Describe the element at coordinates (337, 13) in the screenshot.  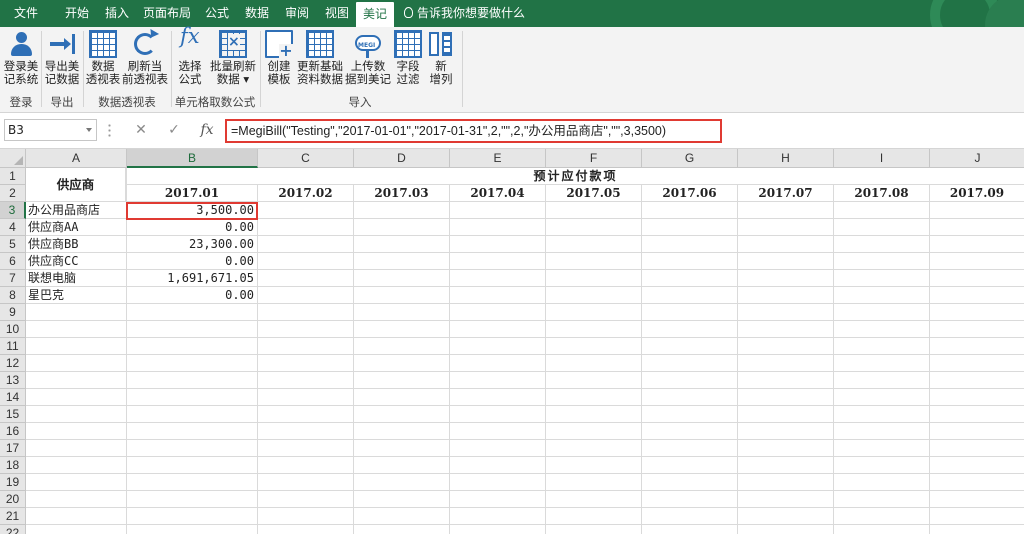
I see `tab-view: 视图` at that location.